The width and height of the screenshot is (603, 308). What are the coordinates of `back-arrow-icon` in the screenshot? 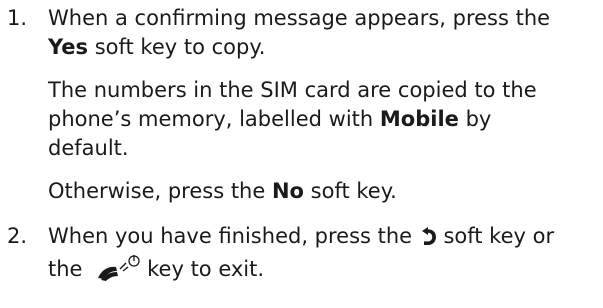 It's located at (428, 239).